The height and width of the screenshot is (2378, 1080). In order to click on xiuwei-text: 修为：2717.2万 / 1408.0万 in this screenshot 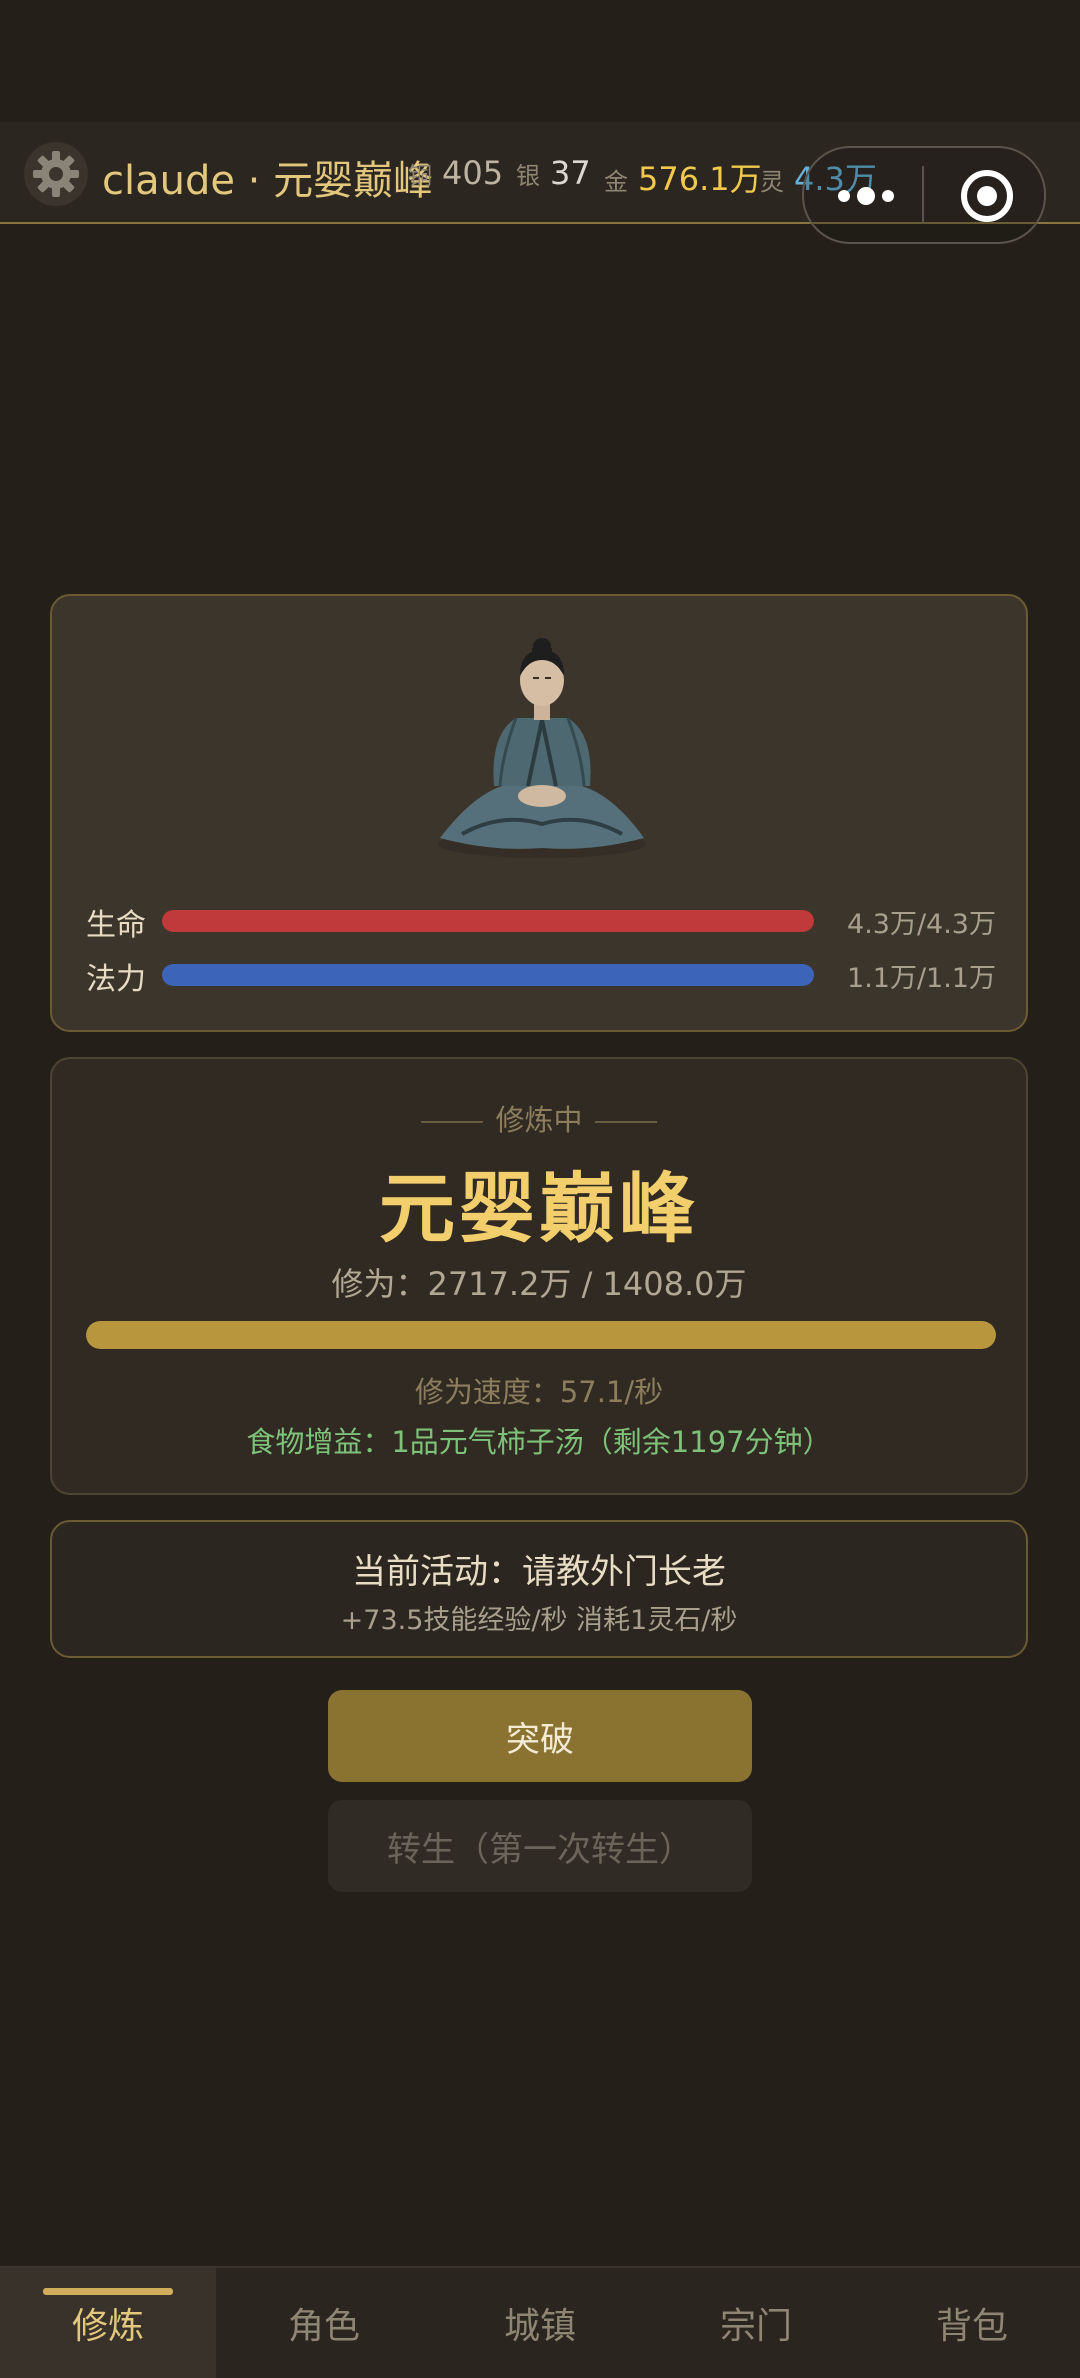, I will do `click(539, 1284)`.